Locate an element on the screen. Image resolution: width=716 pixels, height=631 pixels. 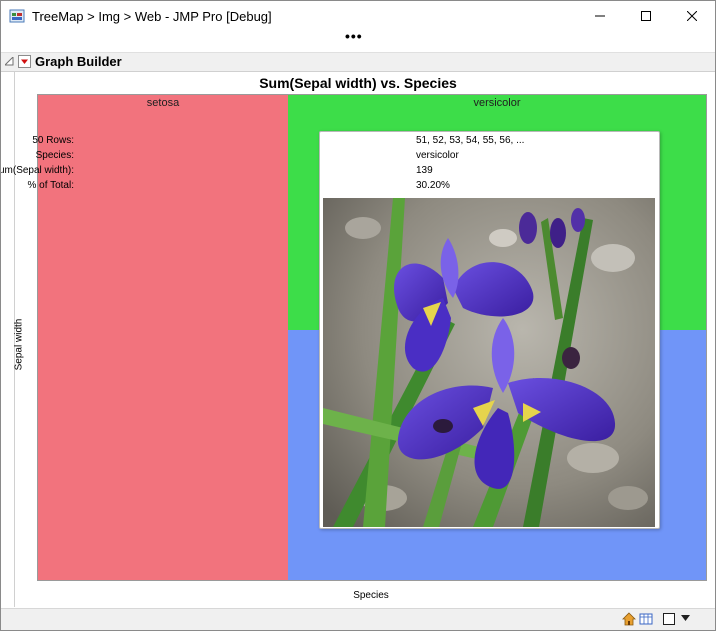
minimize-button is located at coordinates (600, 16).